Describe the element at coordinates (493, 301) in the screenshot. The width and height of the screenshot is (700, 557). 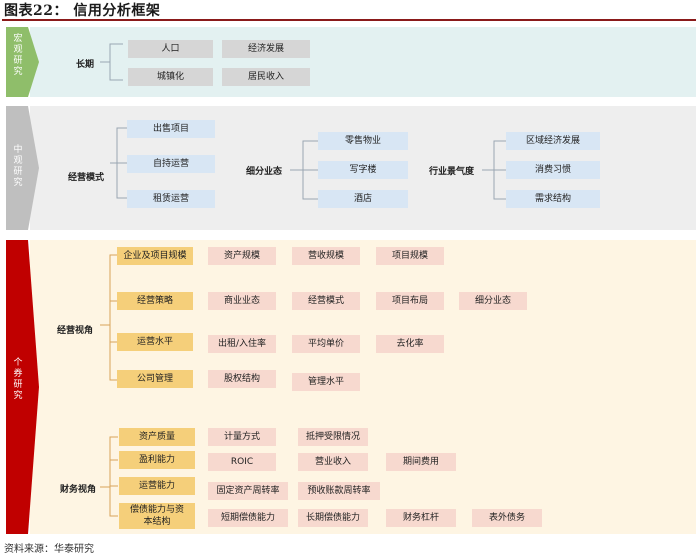
I see `ops-strategy-segment: 细分业态` at that location.